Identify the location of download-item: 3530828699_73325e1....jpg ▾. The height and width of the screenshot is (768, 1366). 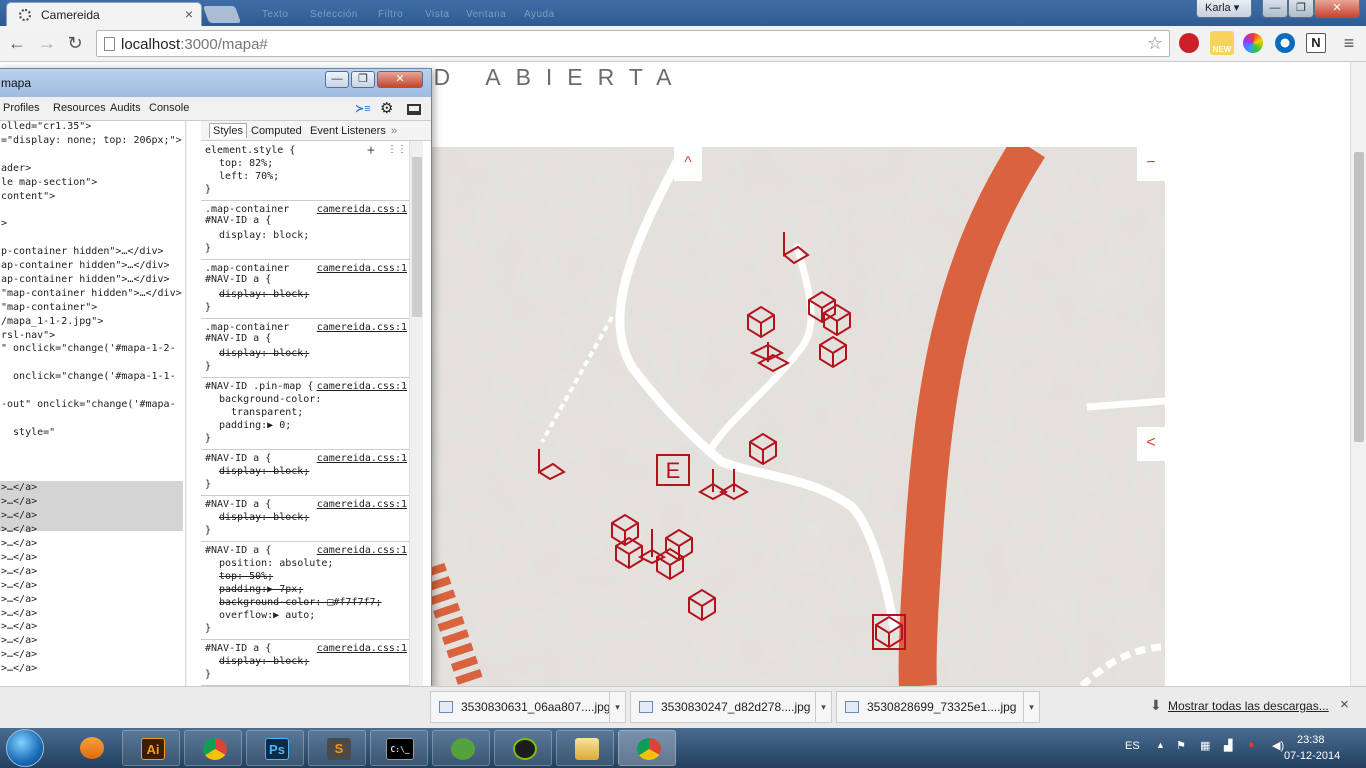
(938, 707).